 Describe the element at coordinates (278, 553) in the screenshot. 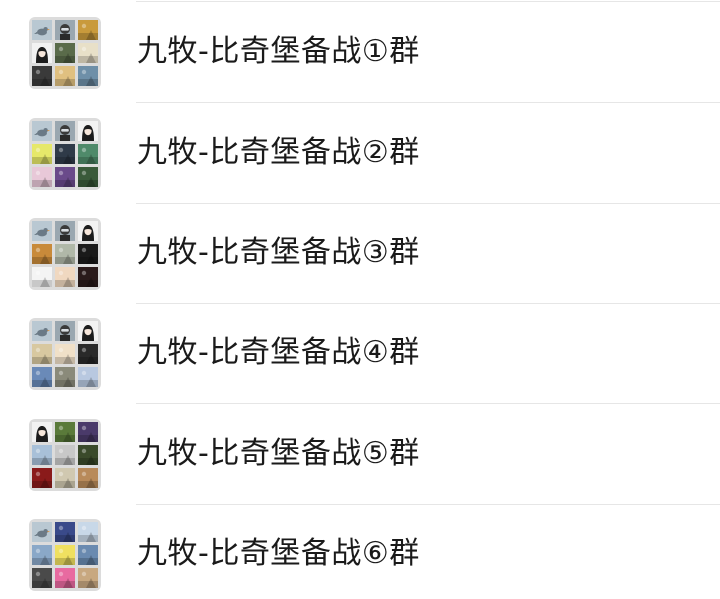

I see `chat-name: 九牧-比奇堡备战⑥群` at that location.